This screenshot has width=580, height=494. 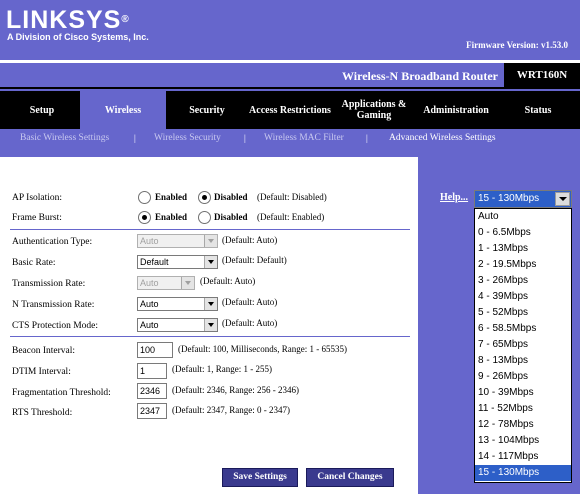 I want to click on rate-option: 10 - 39Mbps, so click(x=523, y=393).